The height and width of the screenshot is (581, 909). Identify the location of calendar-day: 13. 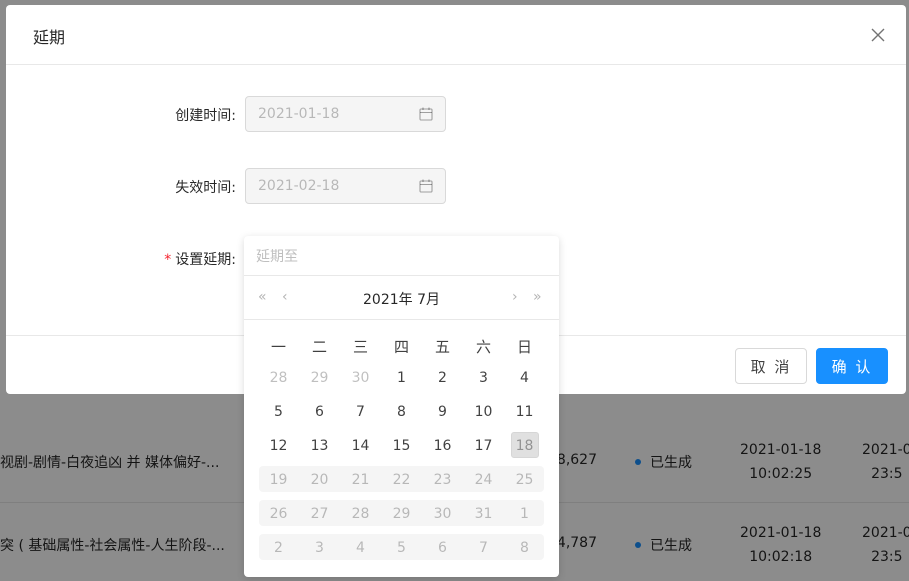
(319, 446).